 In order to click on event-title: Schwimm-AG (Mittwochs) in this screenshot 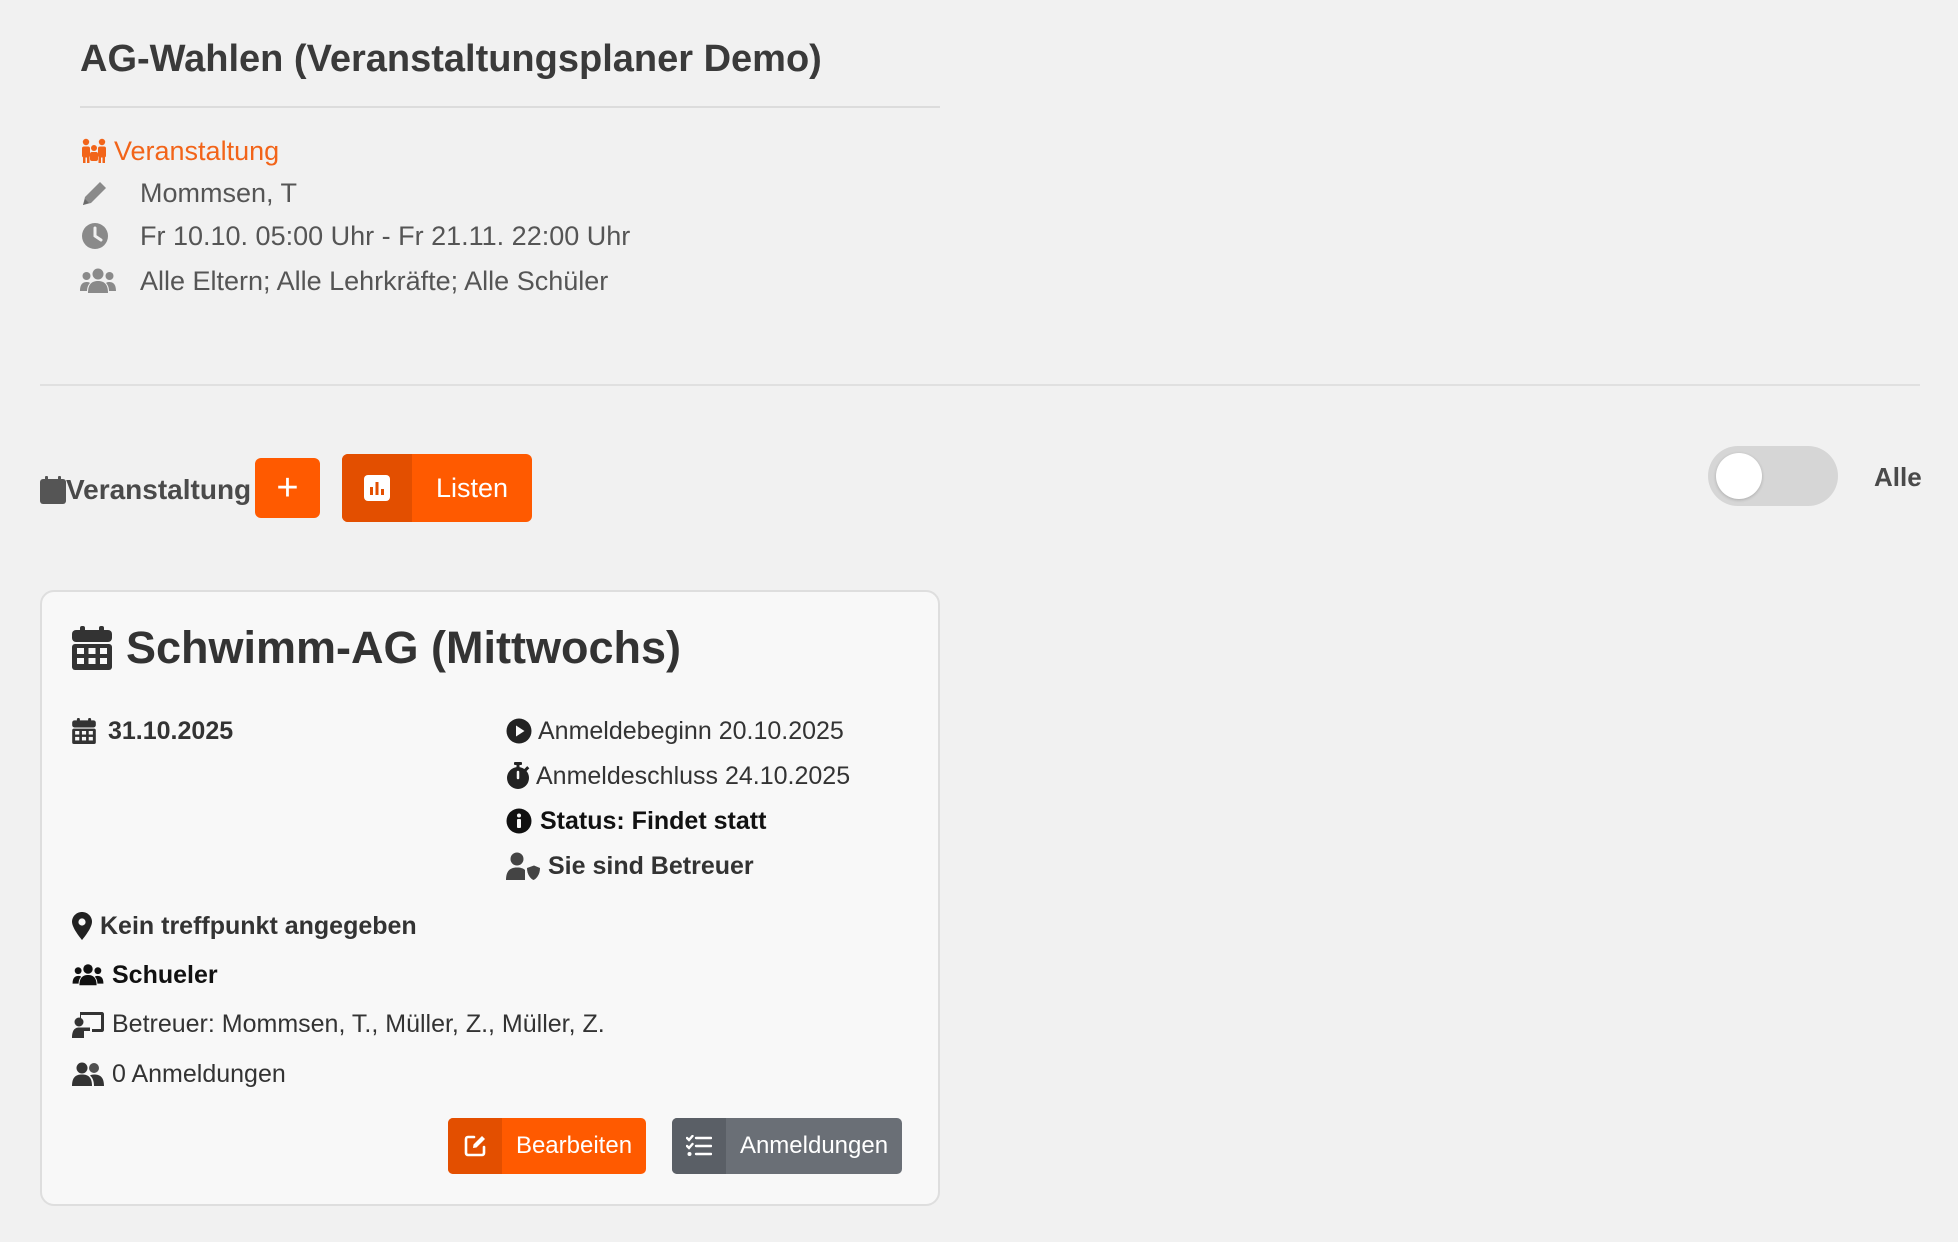, I will do `click(376, 648)`.